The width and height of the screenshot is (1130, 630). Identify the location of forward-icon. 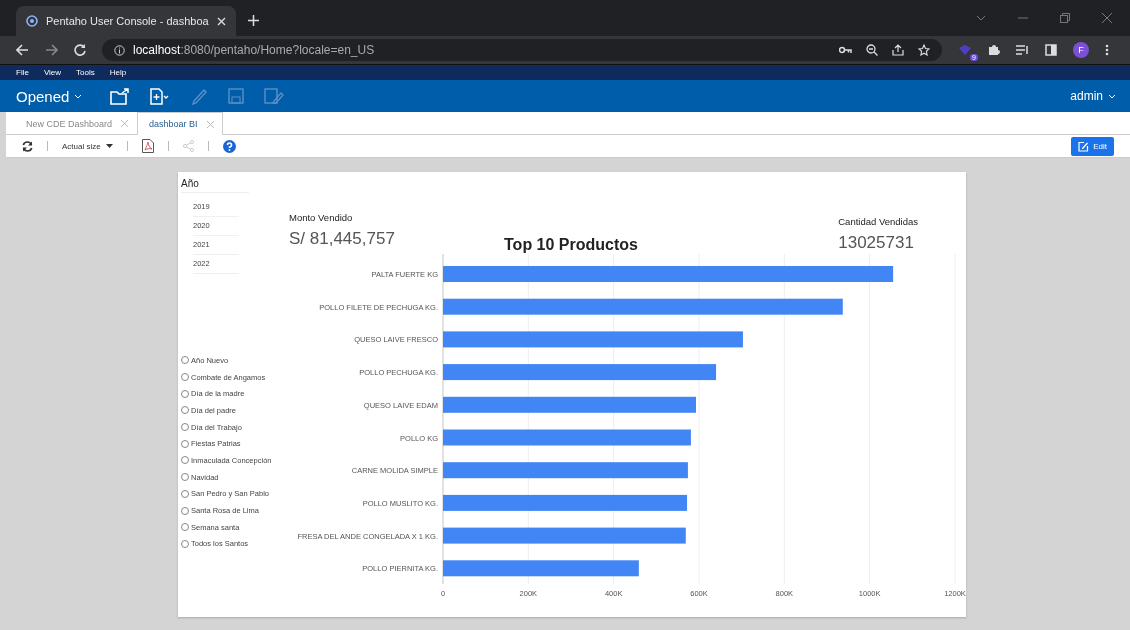
(51, 50).